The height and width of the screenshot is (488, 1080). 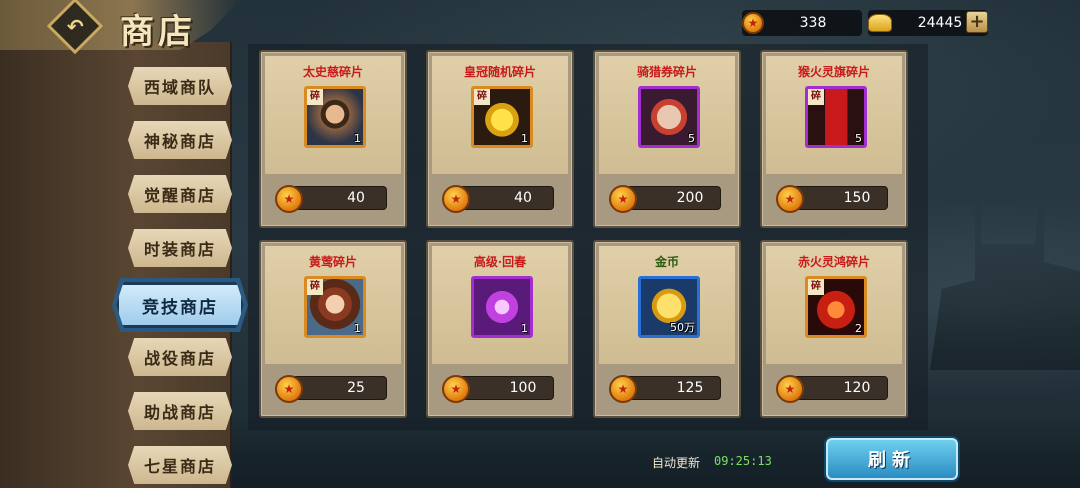 I want to click on tab-awaken-shop: 觉醒商店, so click(x=180, y=194).